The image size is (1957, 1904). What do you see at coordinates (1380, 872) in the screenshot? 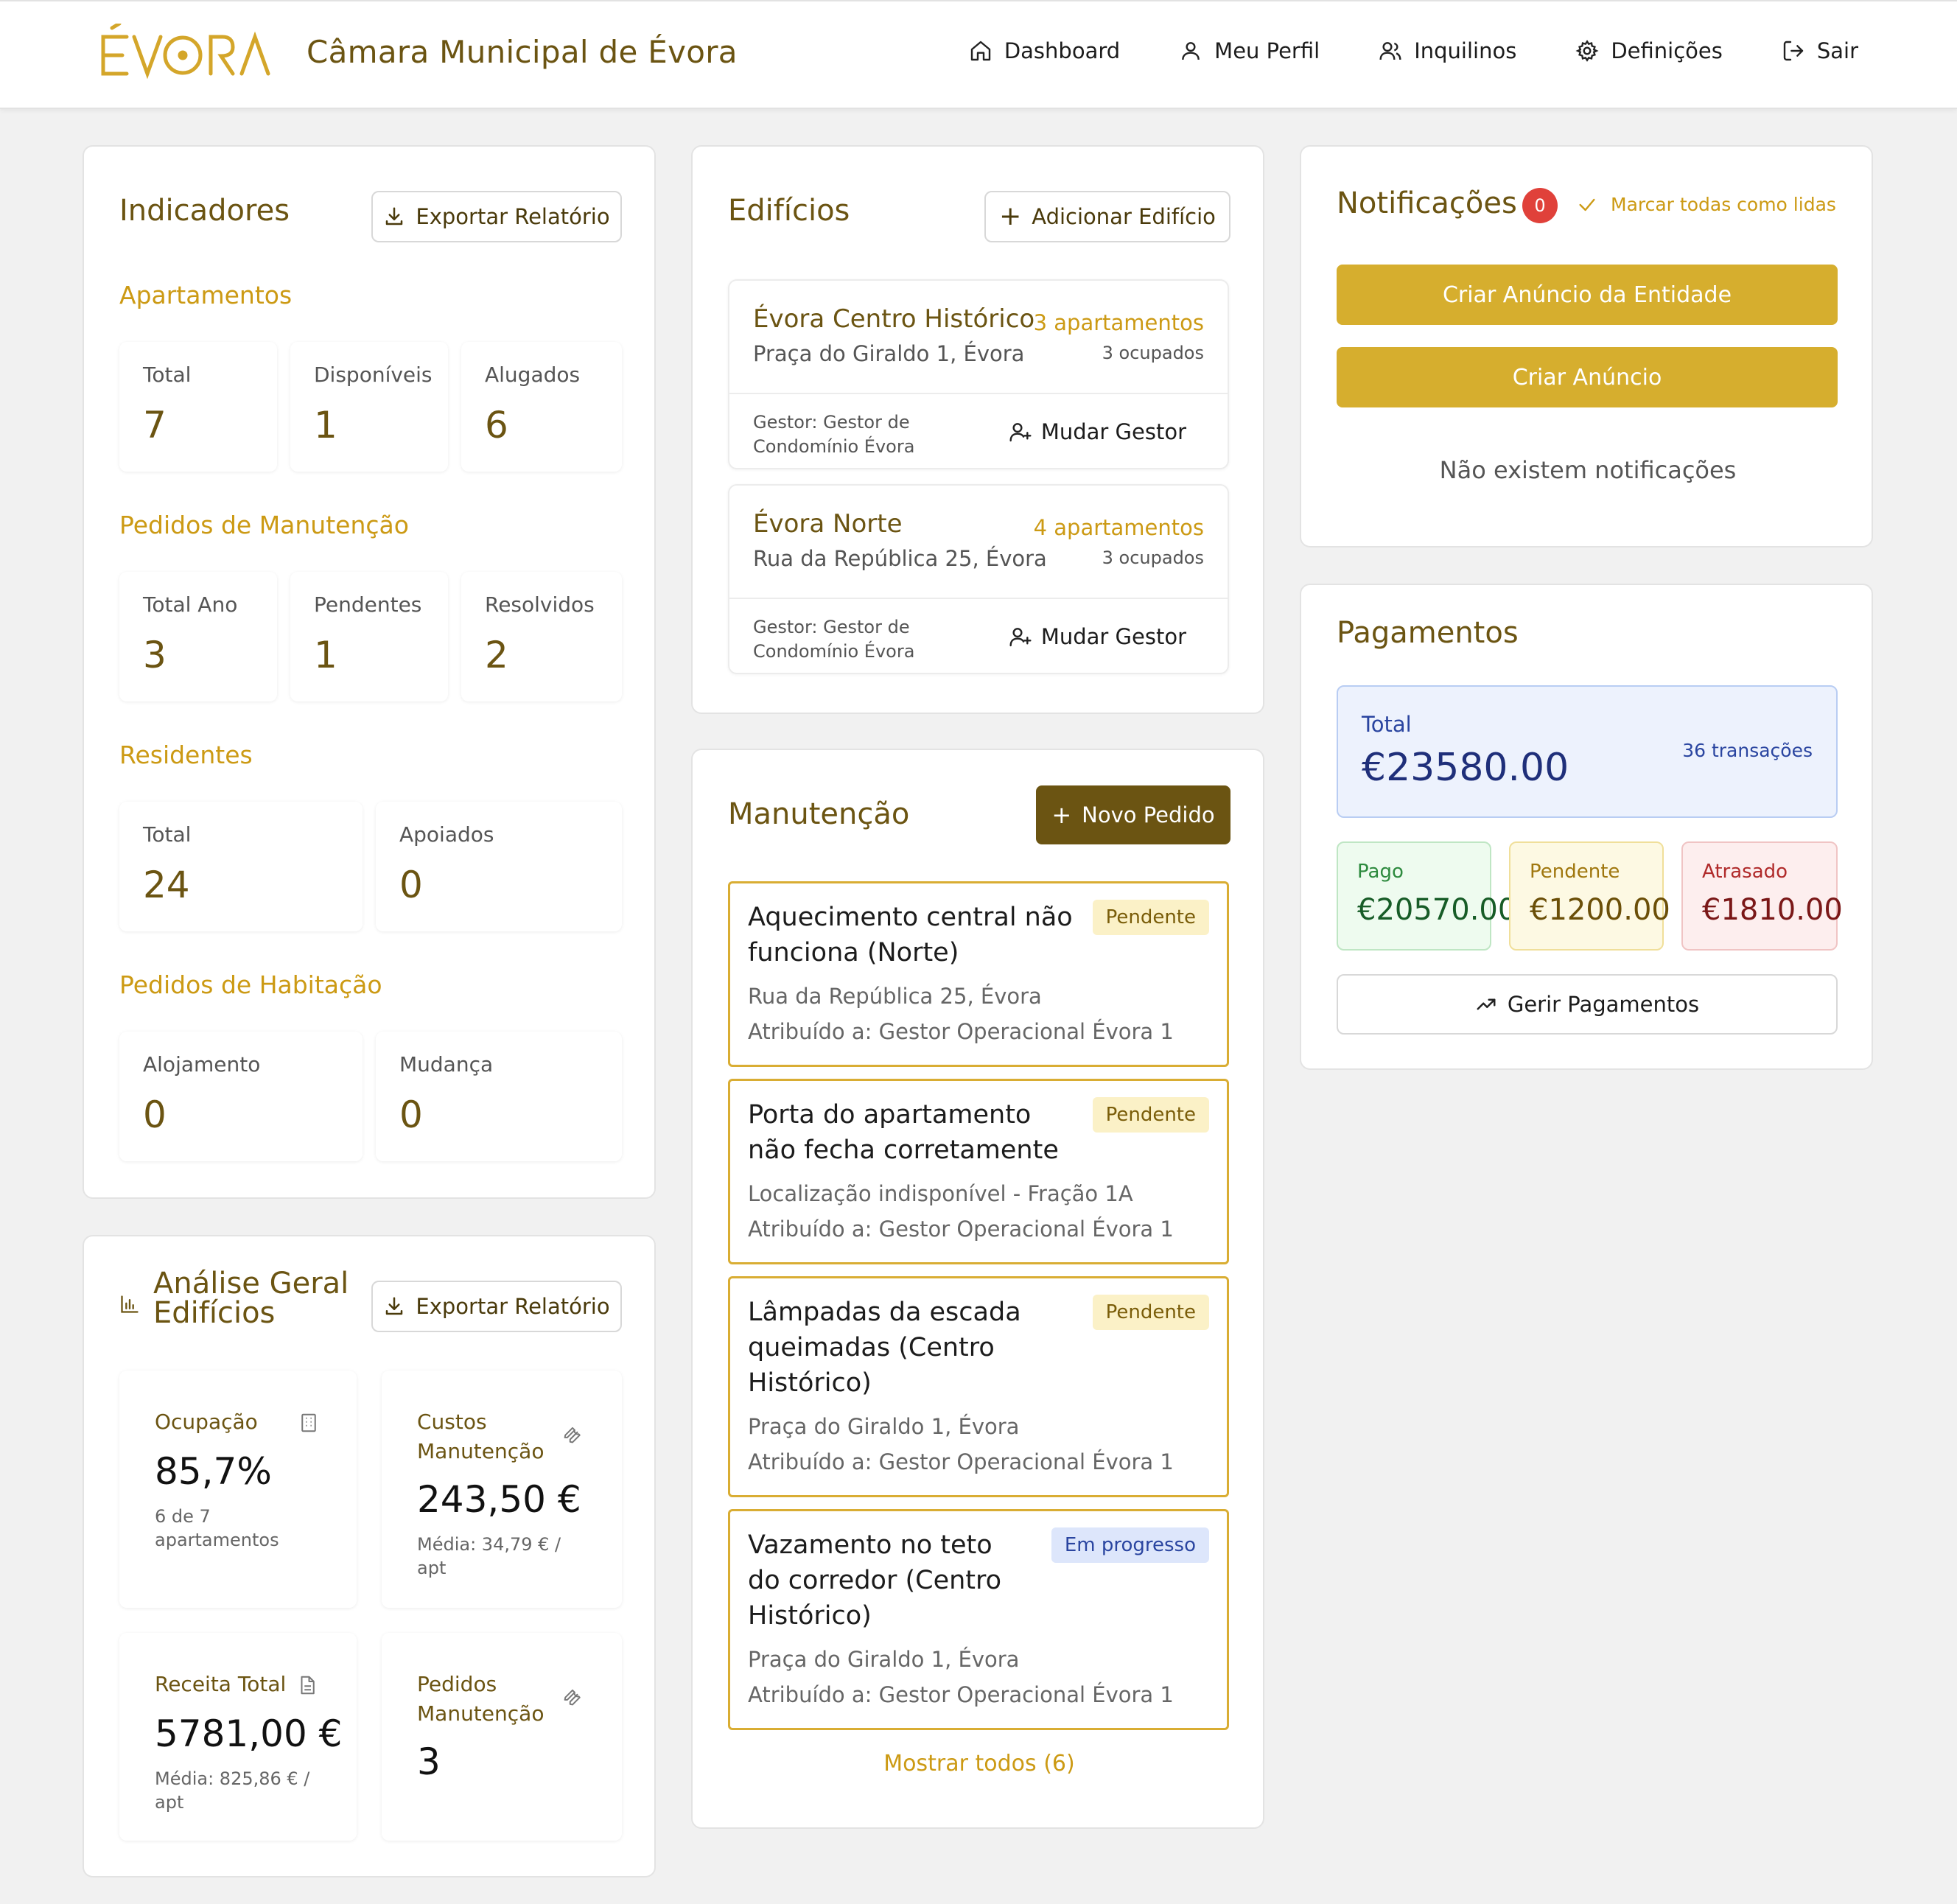
I see `paid-label: Pago` at bounding box center [1380, 872].